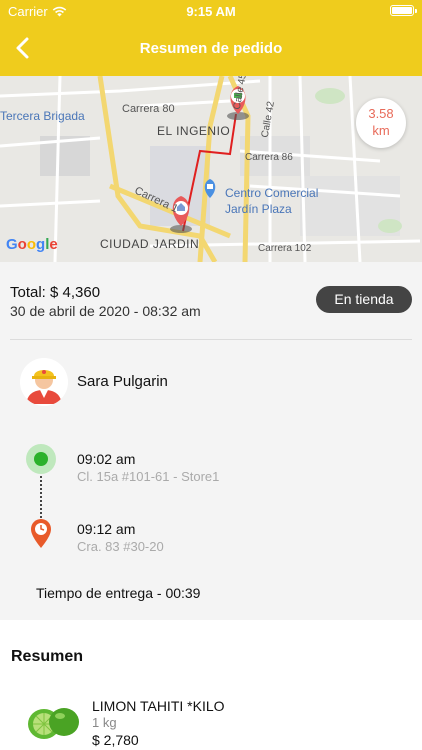  I want to click on timeline-connector, so click(41, 497).